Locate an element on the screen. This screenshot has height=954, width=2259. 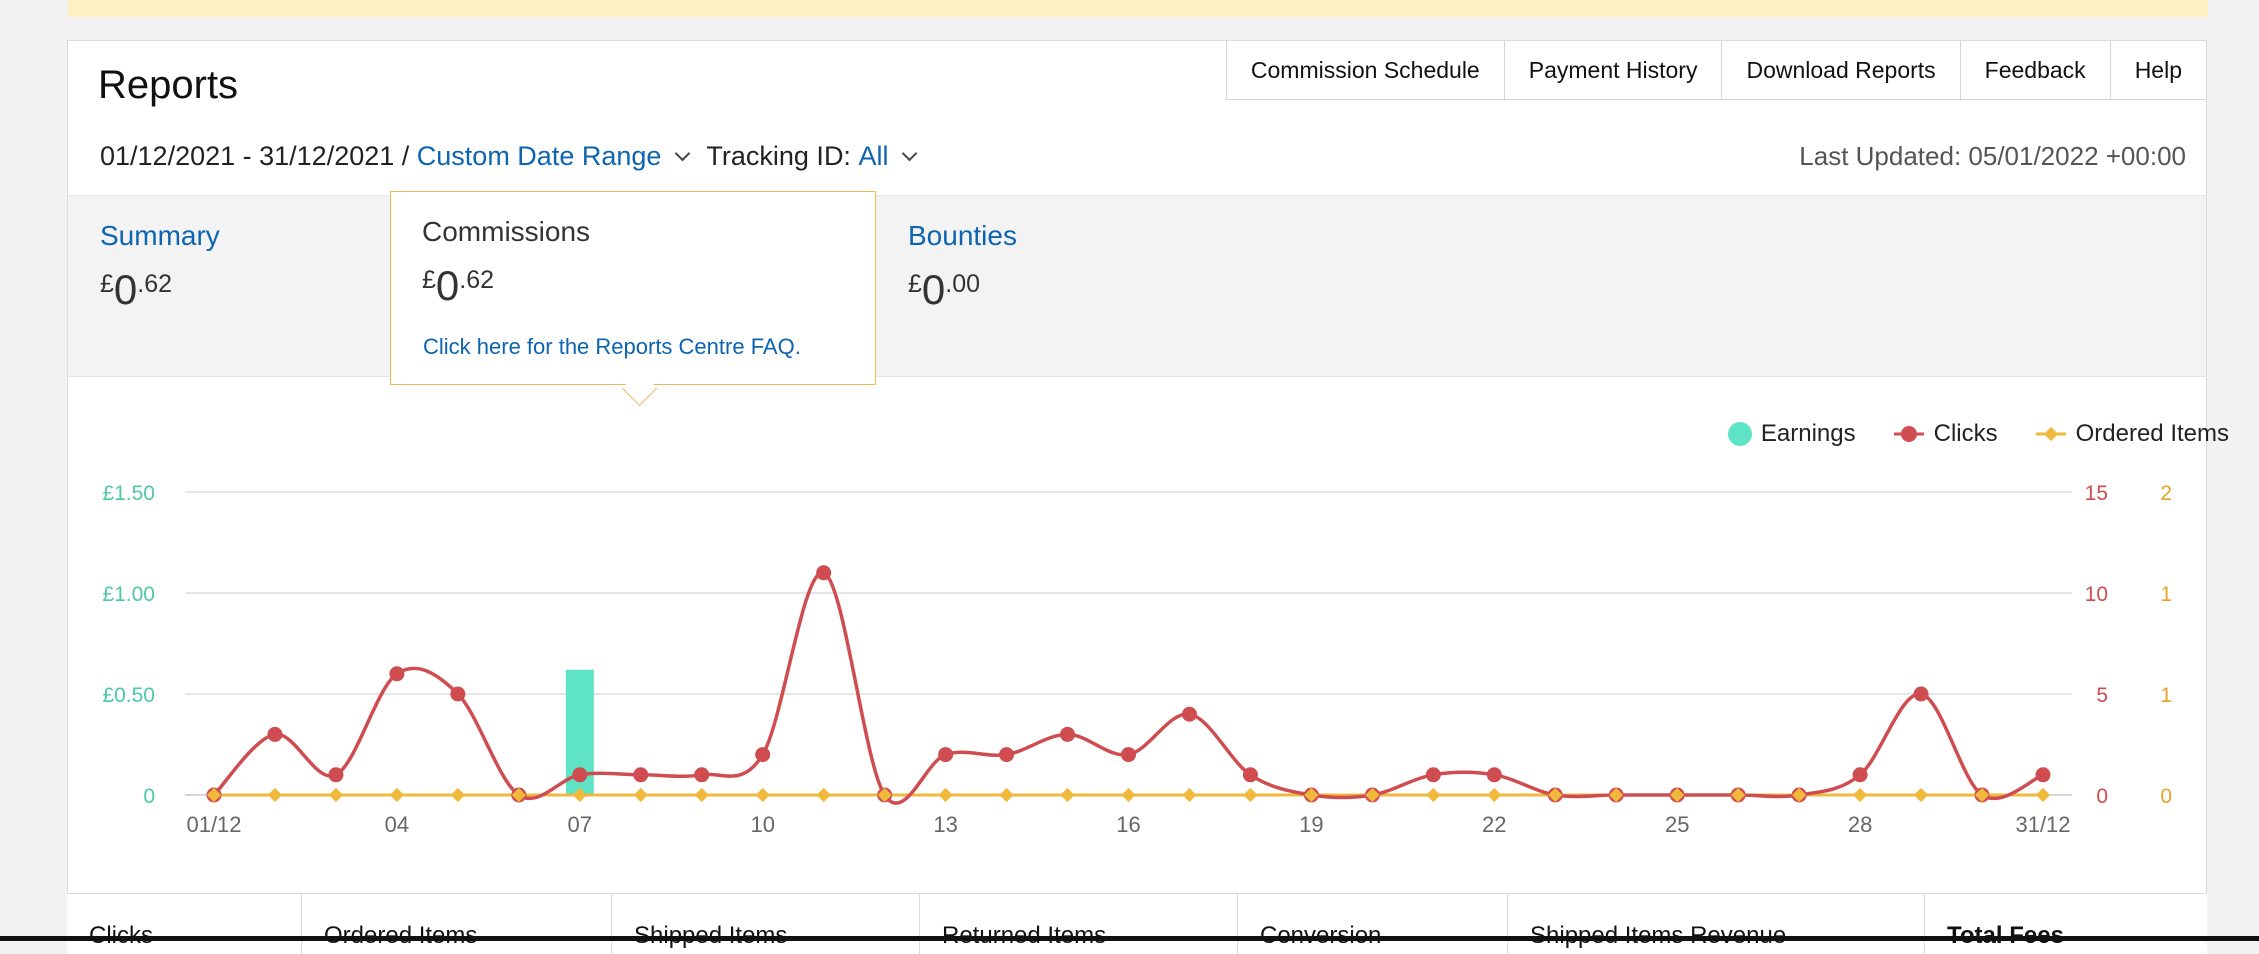
commission-schedule-link: Commission Schedule is located at coordinates (1365, 70).